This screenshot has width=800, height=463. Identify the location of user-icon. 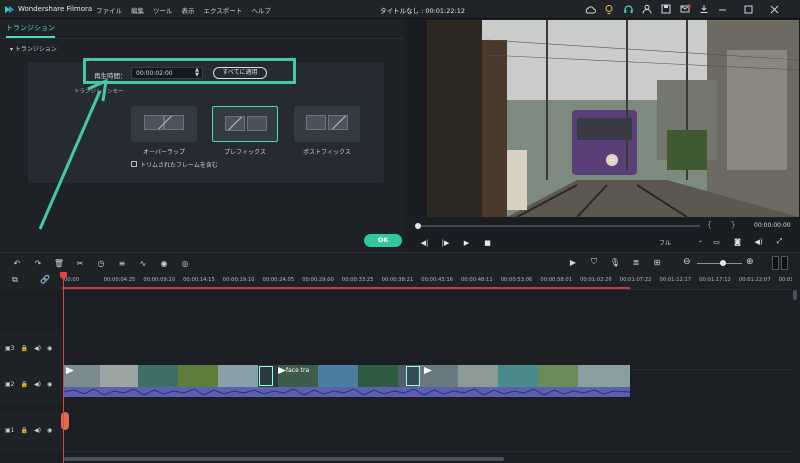
(647, 9).